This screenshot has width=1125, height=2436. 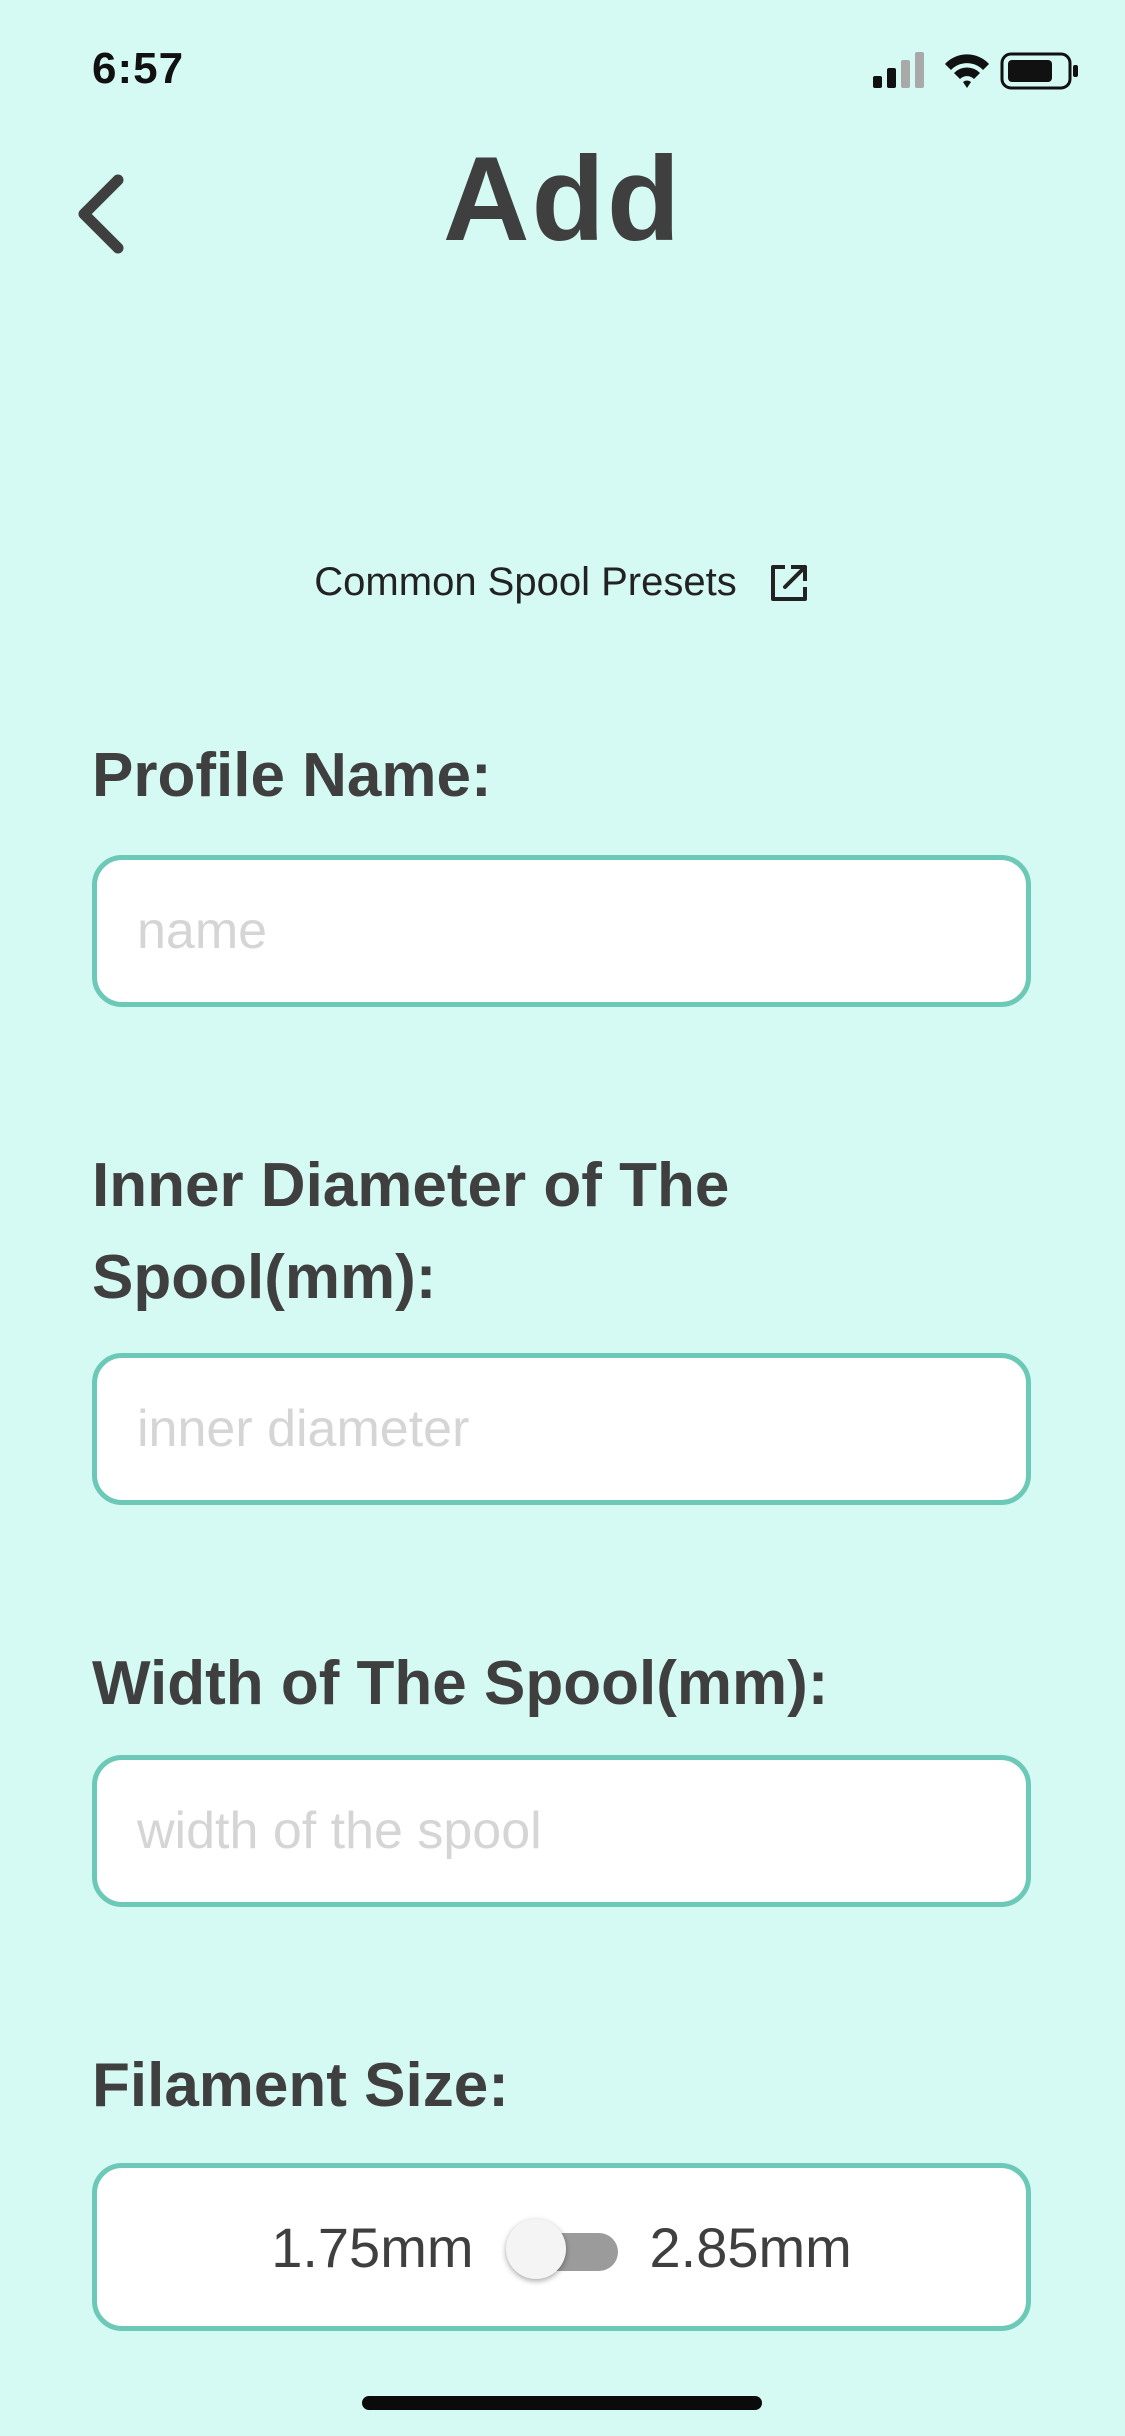 I want to click on filament-option-285: 2.85mm, so click(x=751, y=2247).